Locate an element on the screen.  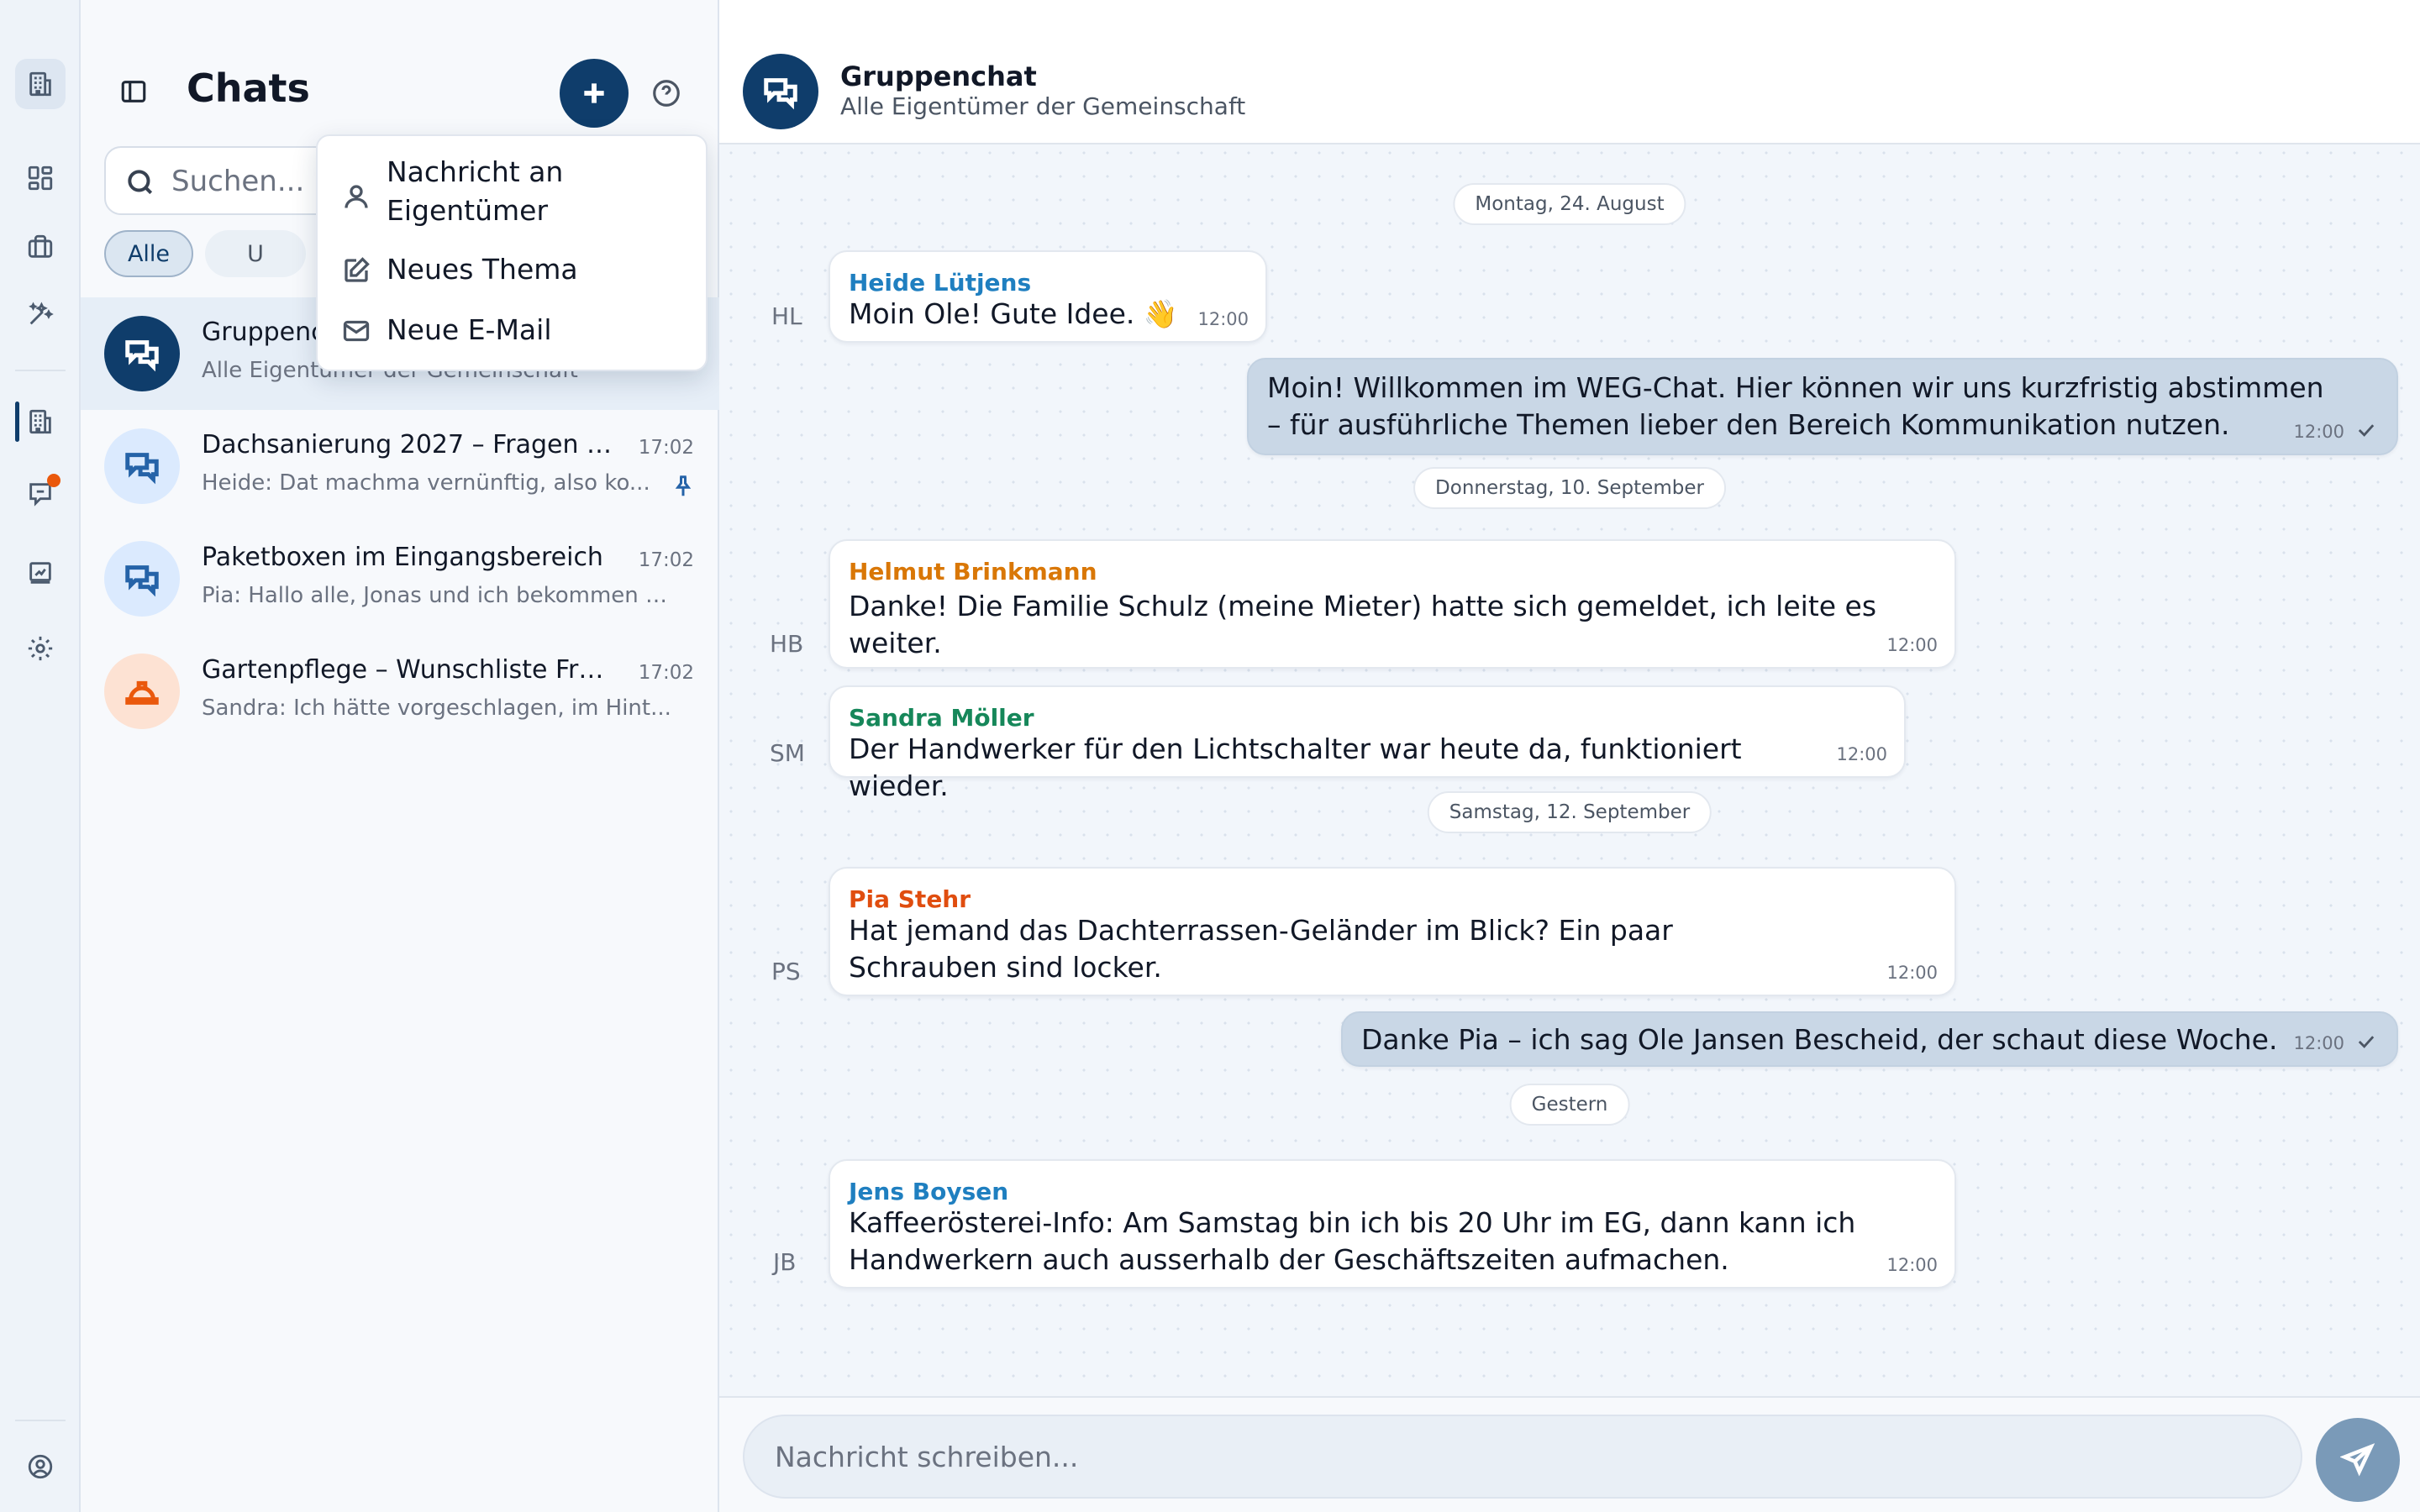
rail-profile-button is located at coordinates (40, 1466).